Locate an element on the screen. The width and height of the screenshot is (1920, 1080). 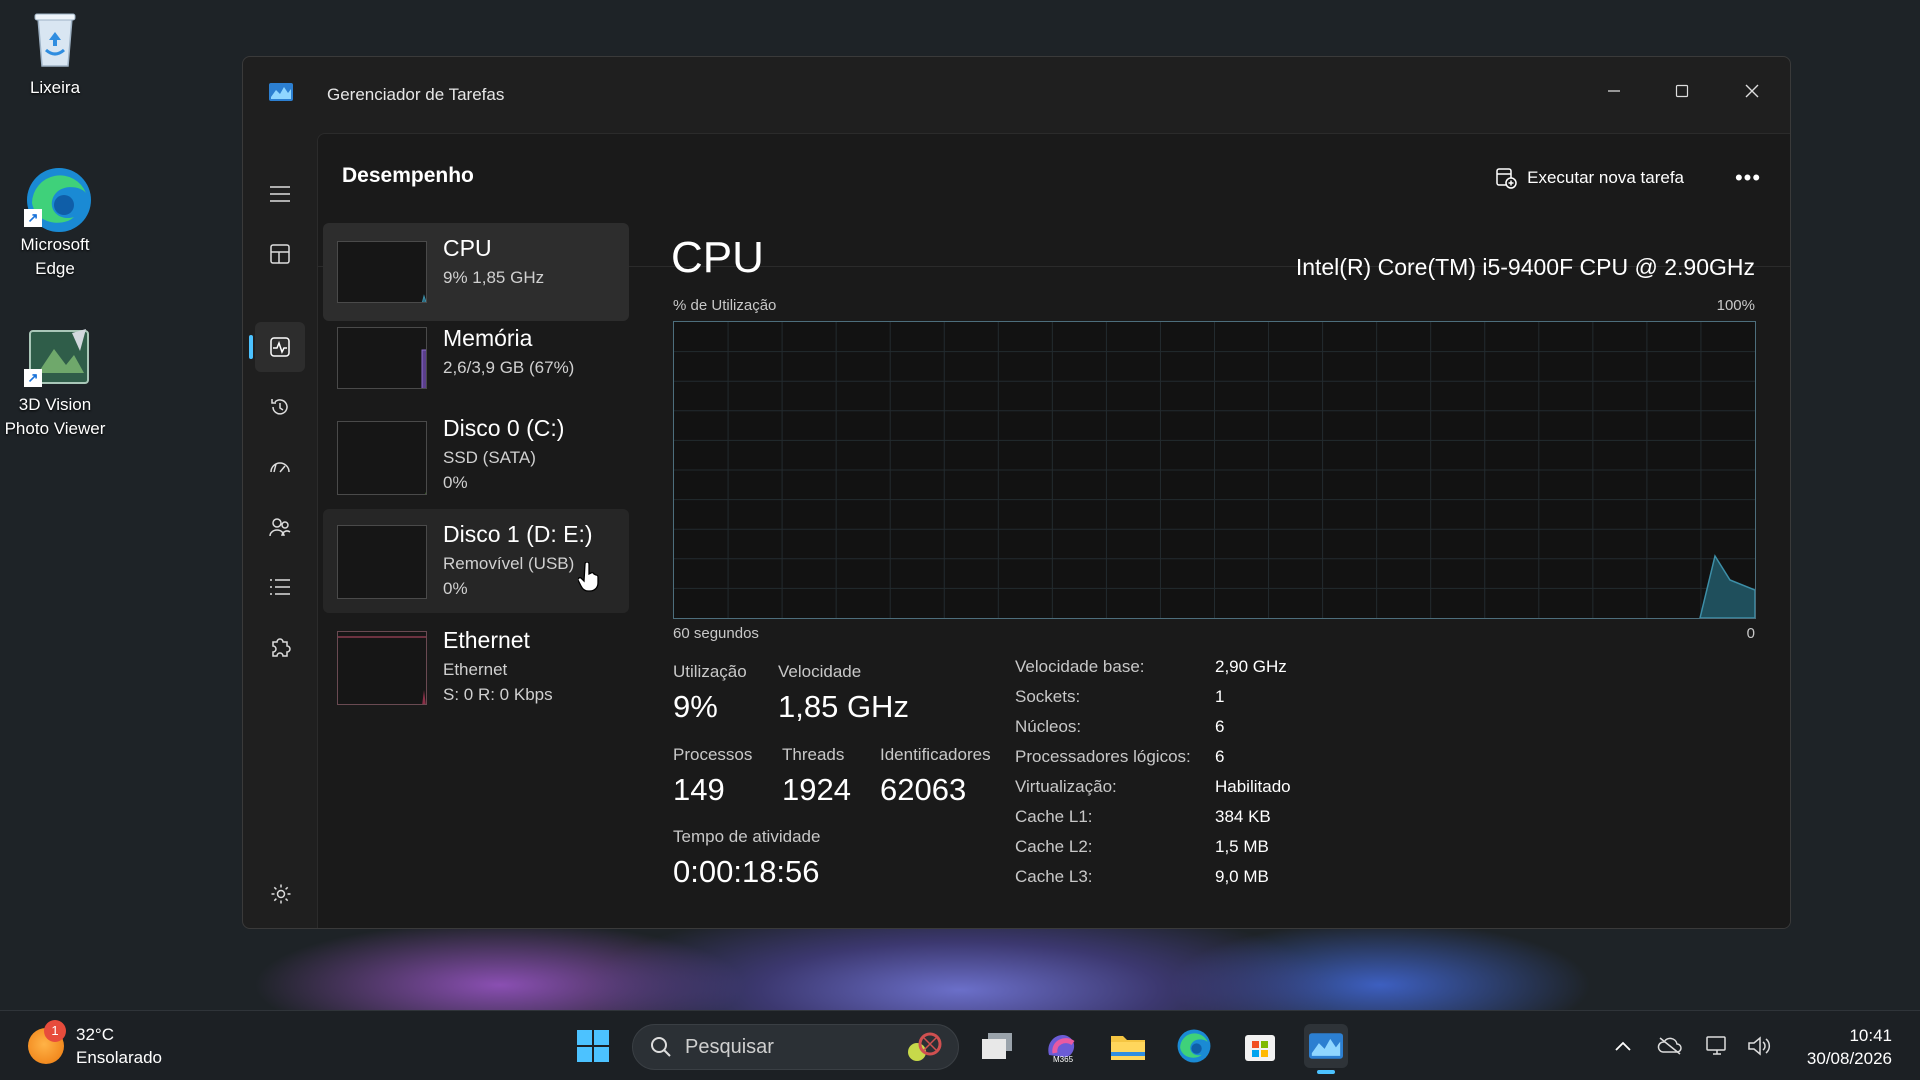
more-options-button: ••• is located at coordinates (1748, 178).